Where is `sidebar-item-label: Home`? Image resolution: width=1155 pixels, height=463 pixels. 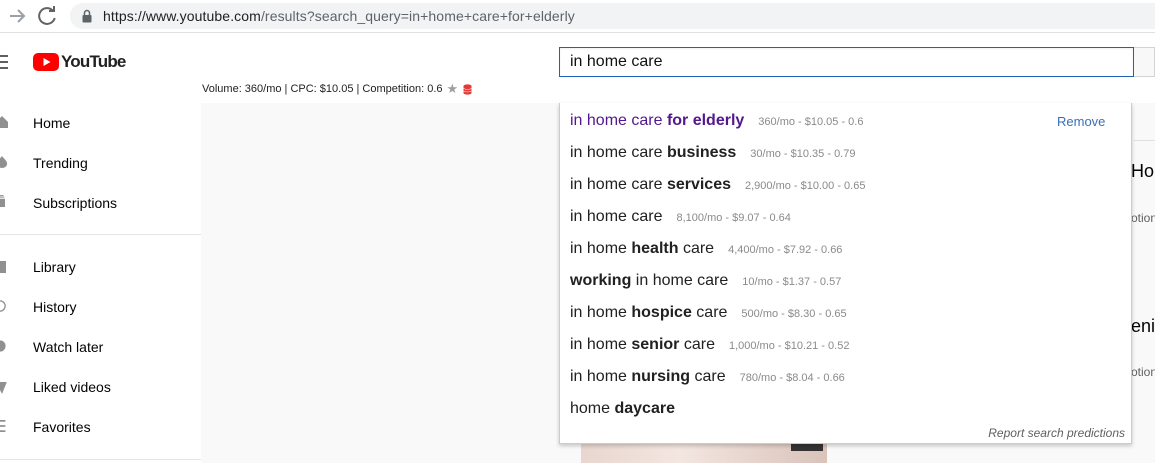 sidebar-item-label: Home is located at coordinates (52, 123).